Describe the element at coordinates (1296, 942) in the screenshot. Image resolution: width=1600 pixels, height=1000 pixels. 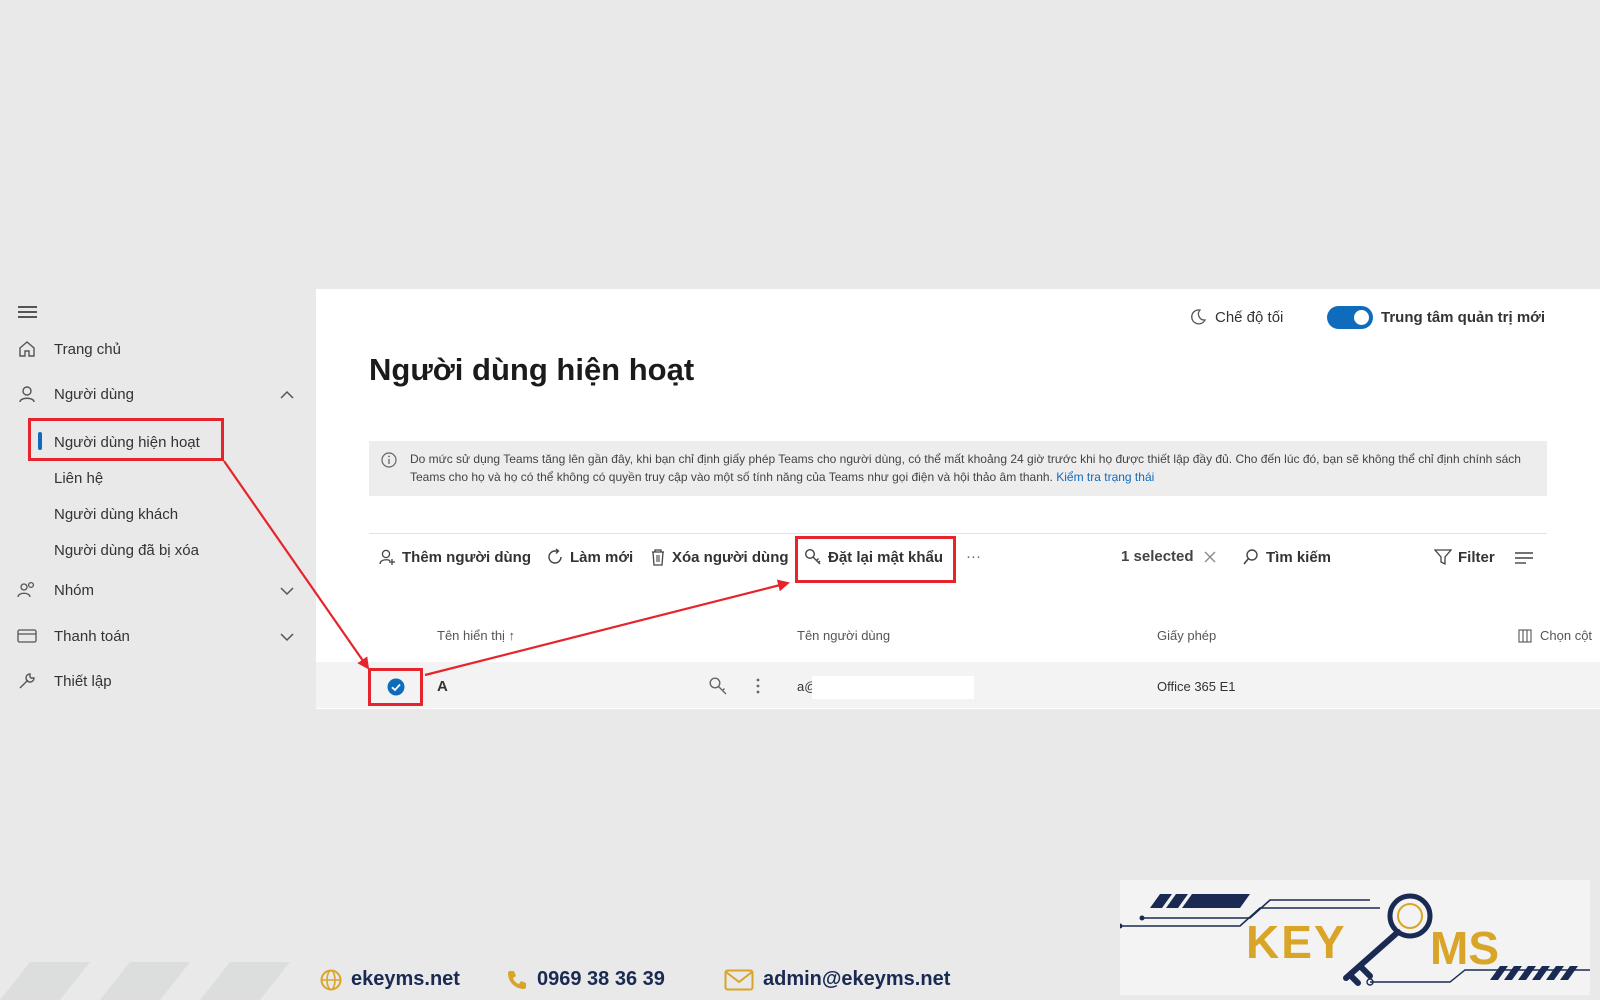
I see `svg-text: KEY` at that location.